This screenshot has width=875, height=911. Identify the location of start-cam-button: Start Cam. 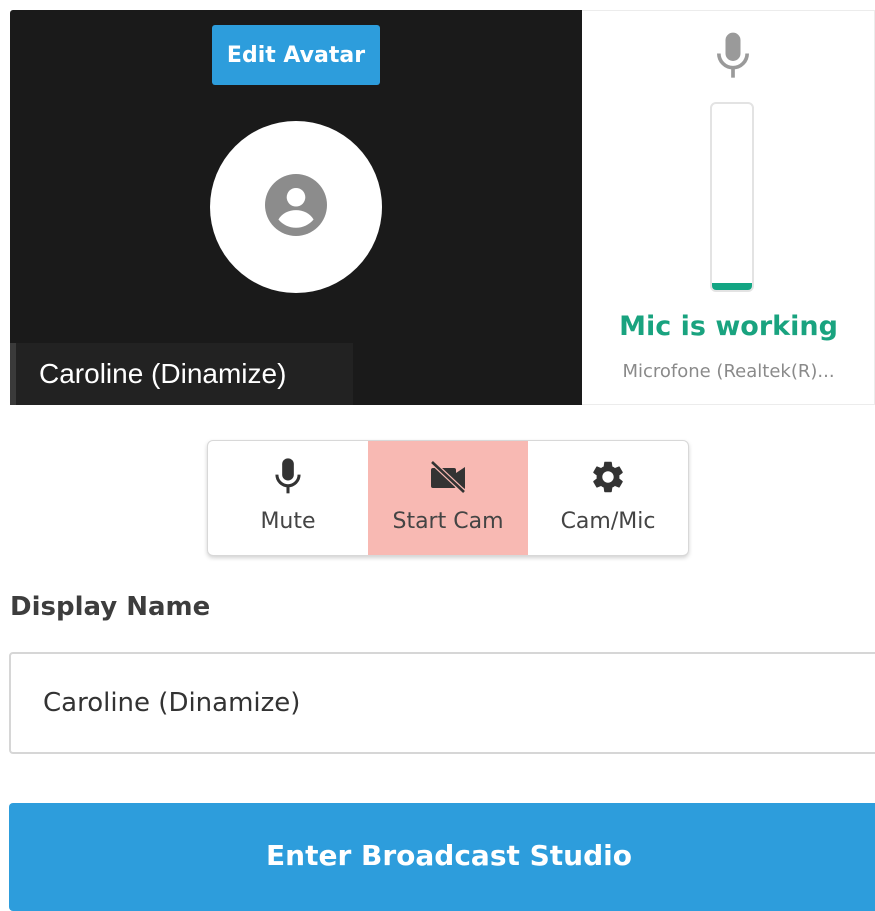
(448, 498).